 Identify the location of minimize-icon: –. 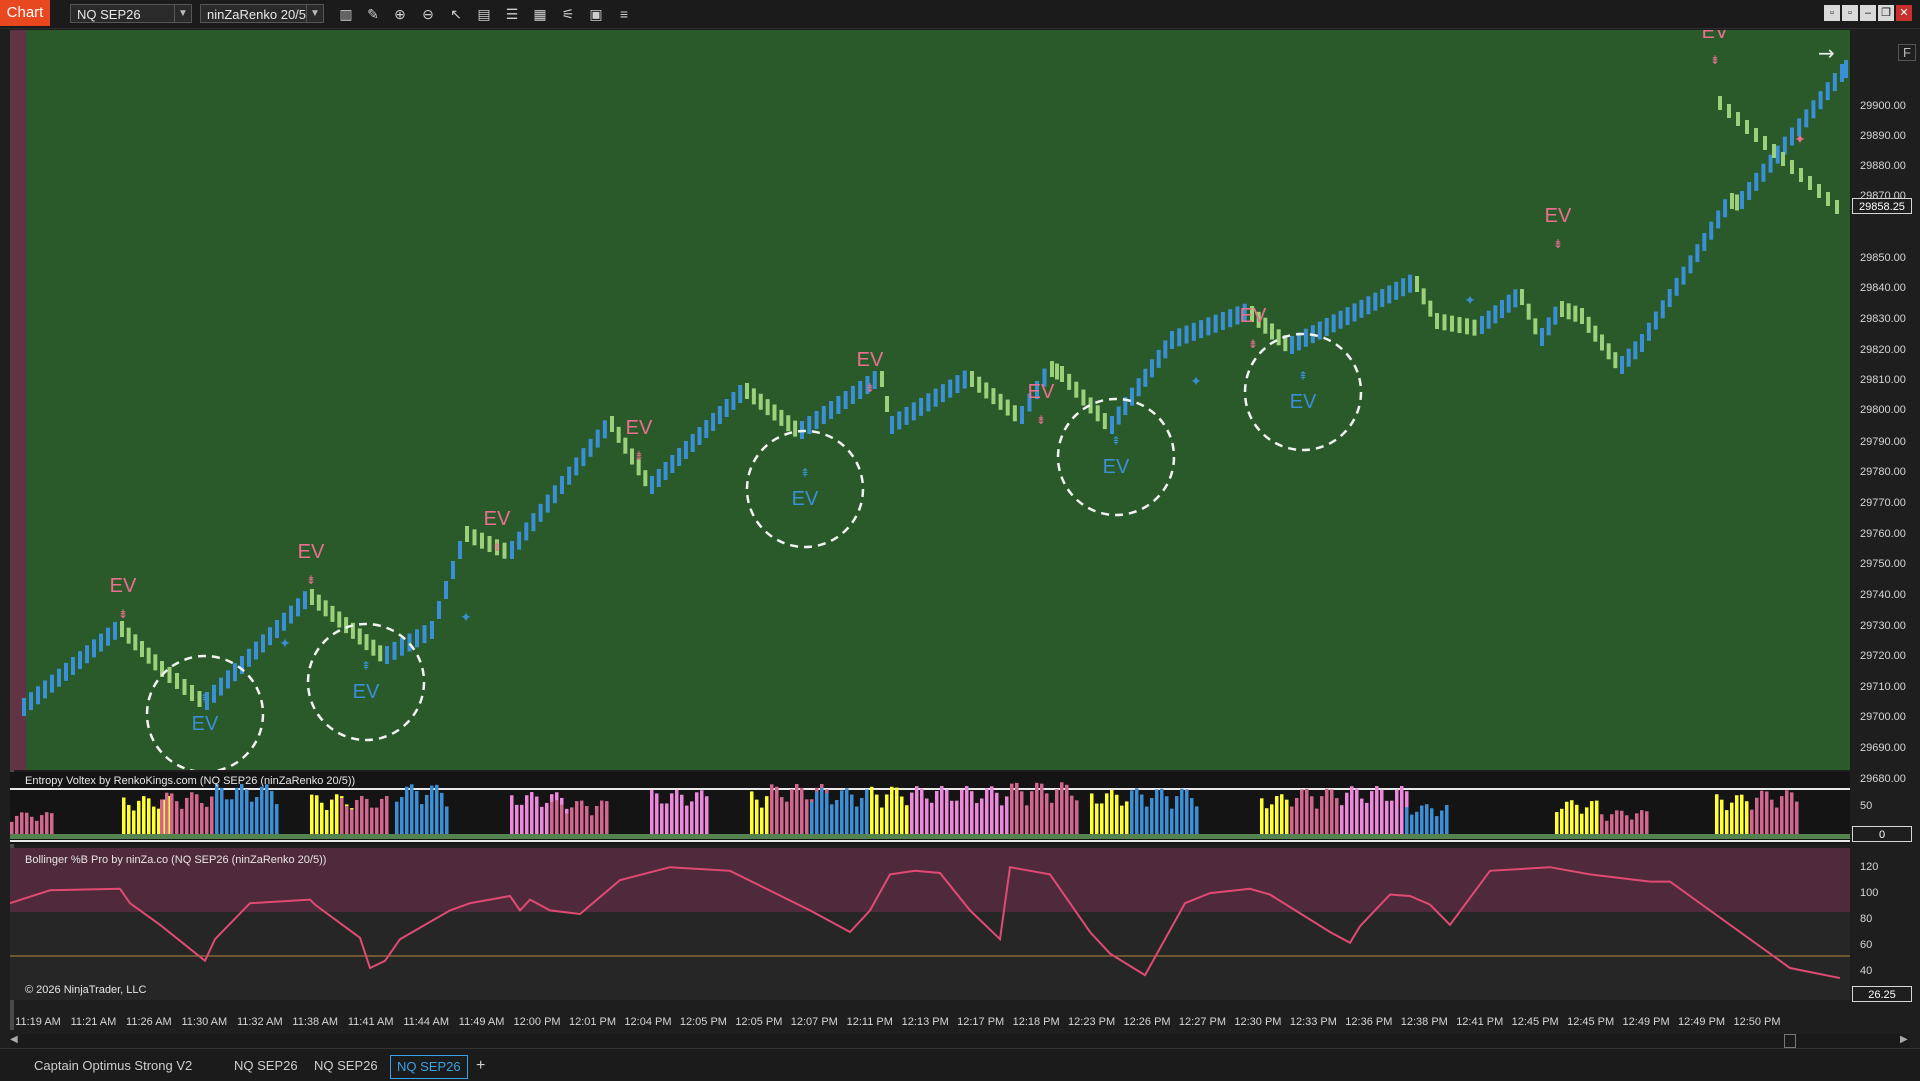
(1868, 13).